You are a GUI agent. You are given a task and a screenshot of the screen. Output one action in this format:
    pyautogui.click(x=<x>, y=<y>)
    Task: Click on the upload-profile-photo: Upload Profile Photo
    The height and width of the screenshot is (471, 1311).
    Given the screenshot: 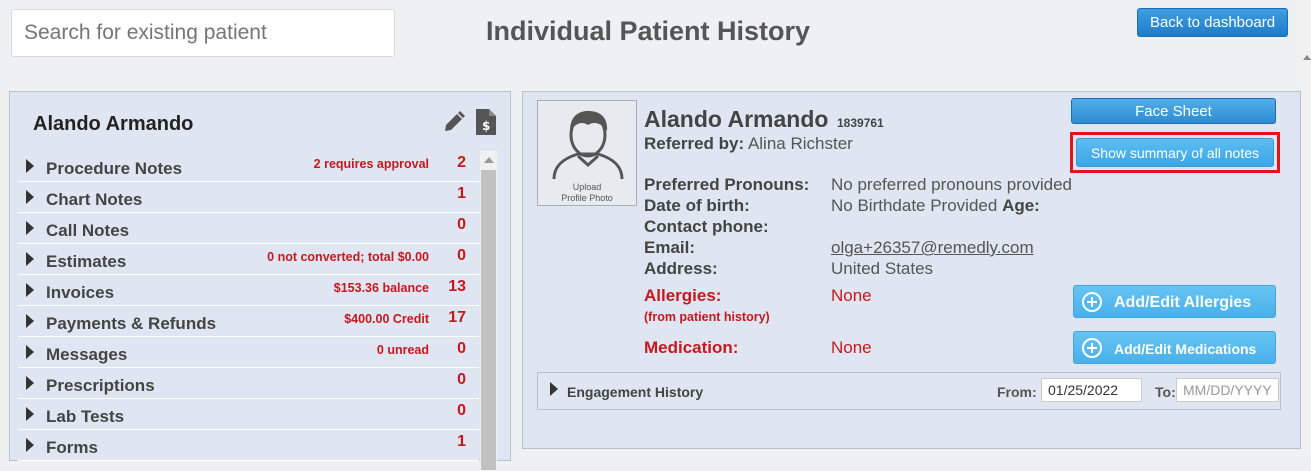 What is the action you would take?
    pyautogui.click(x=587, y=153)
    